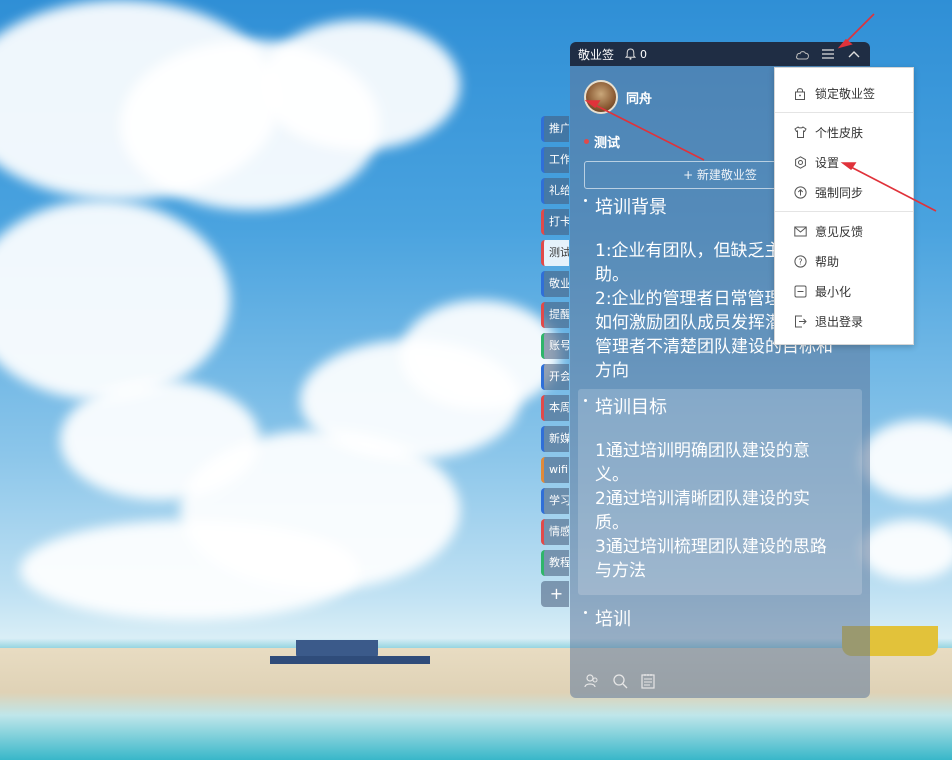  I want to click on notification-button: 0, so click(634, 54).